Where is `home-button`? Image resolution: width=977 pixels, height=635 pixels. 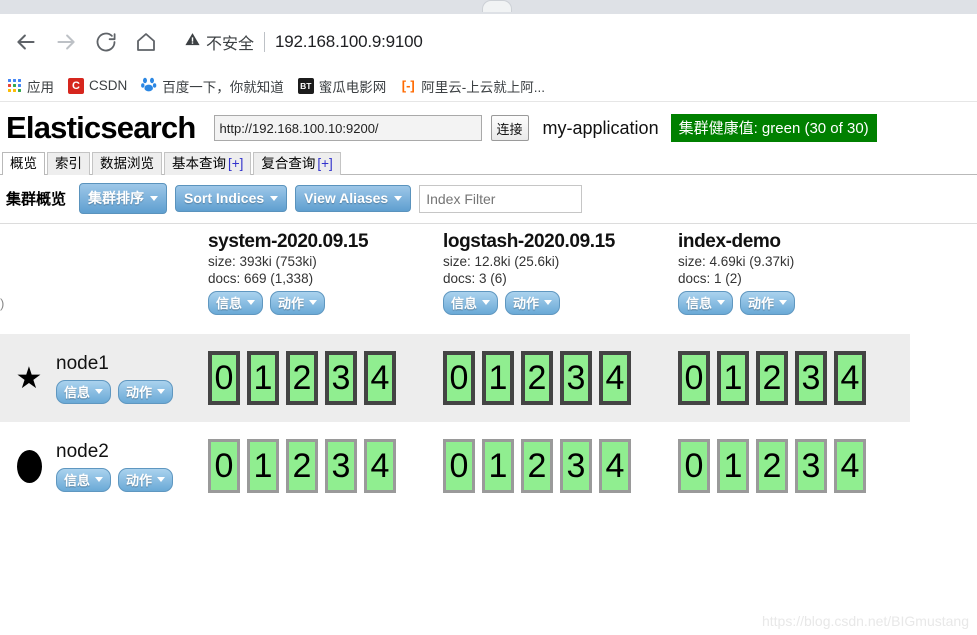 home-button is located at coordinates (146, 42).